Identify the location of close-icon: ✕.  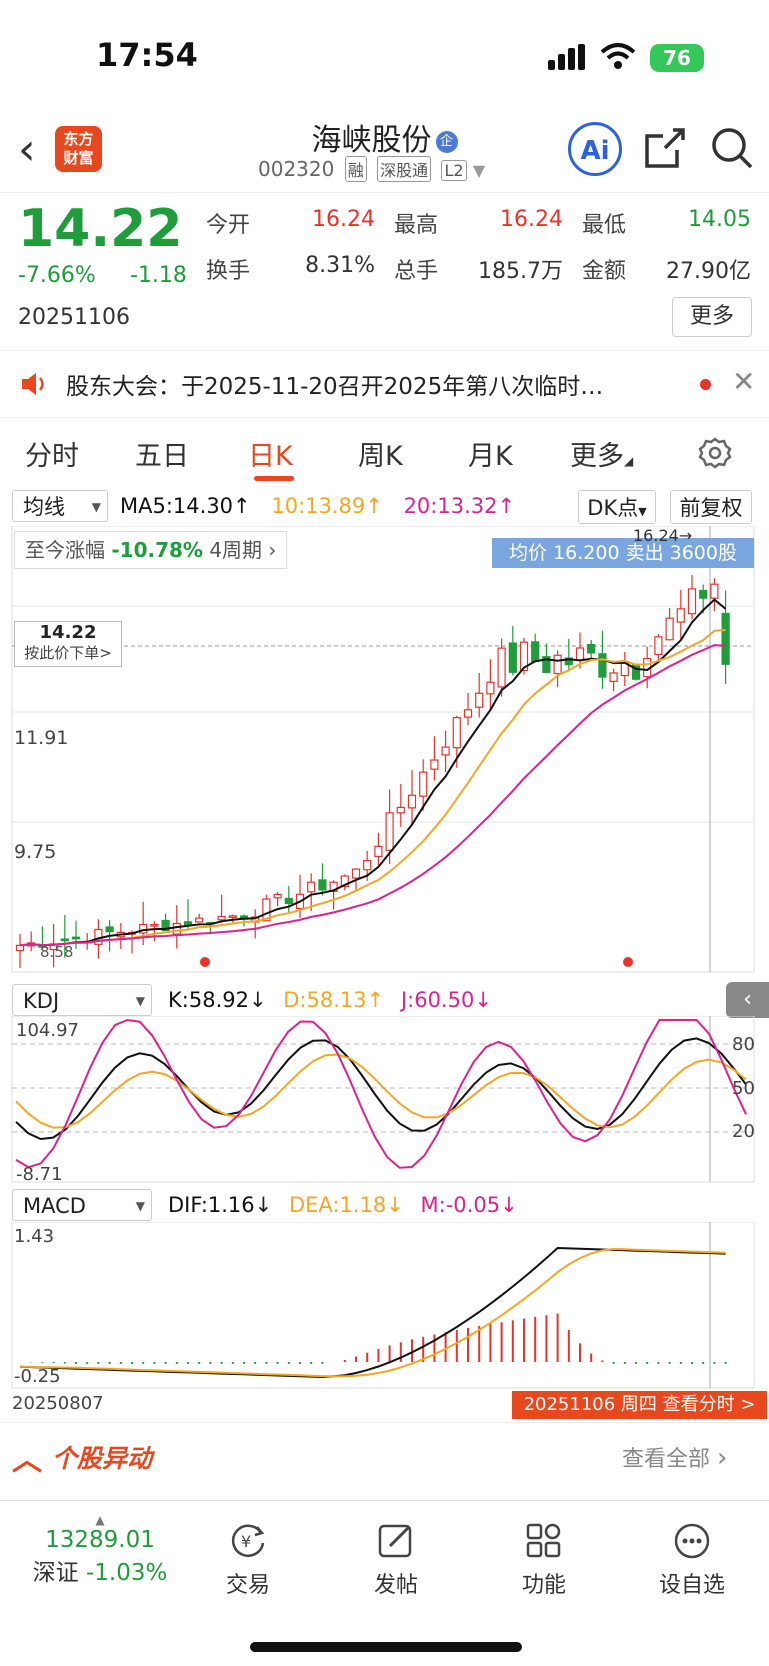
(743, 381).